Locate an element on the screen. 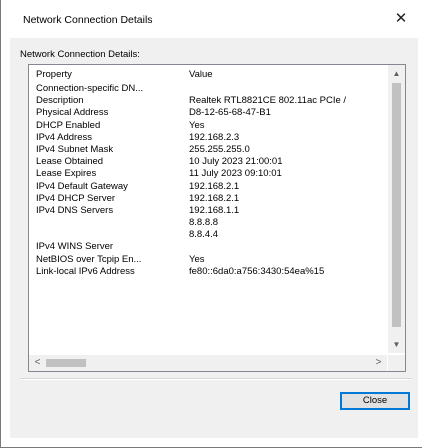  table-row: IPv4 DNS Servers 192.168.1.1 is located at coordinates (207, 211).